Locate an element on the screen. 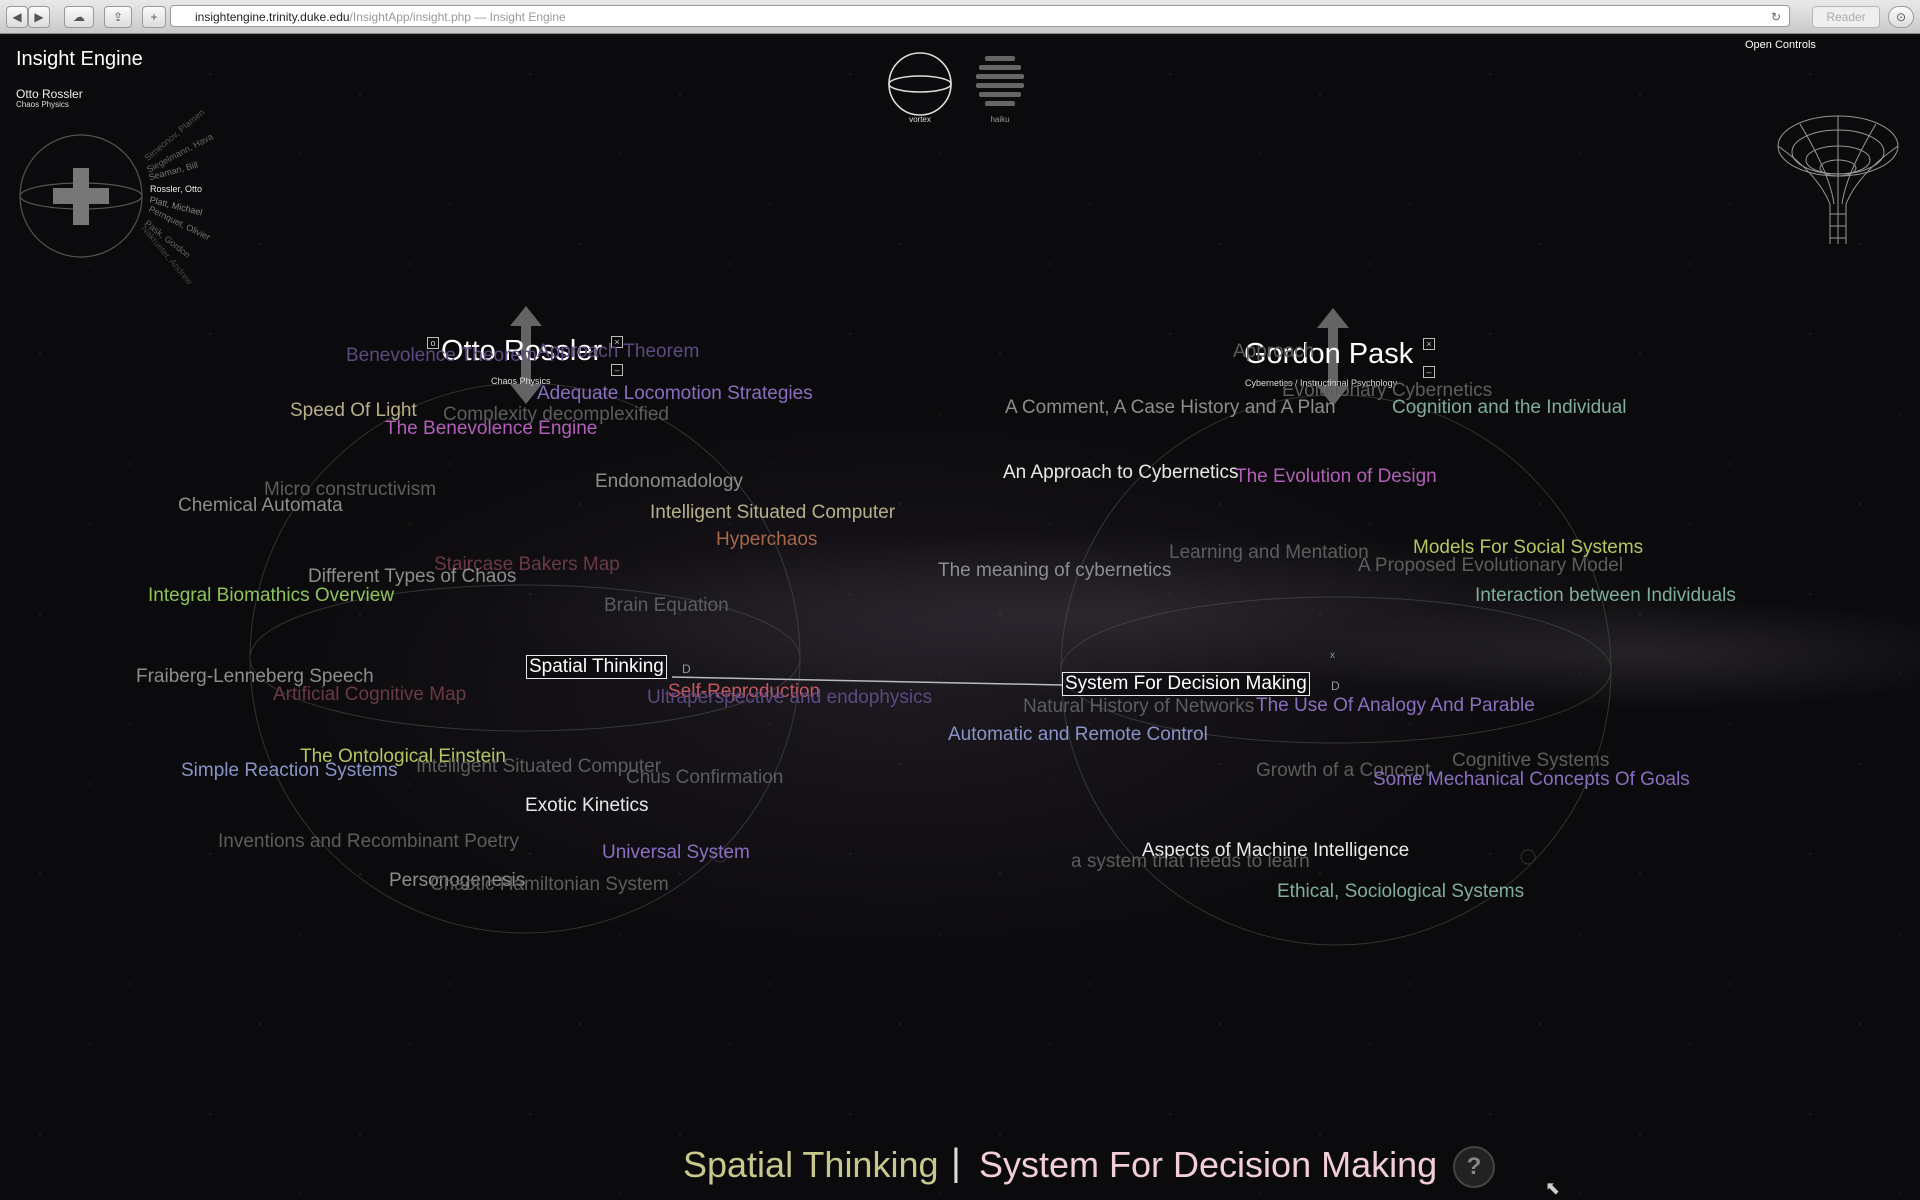 The width and height of the screenshot is (1920, 1200). link-close-mark: x is located at coordinates (1332, 655).